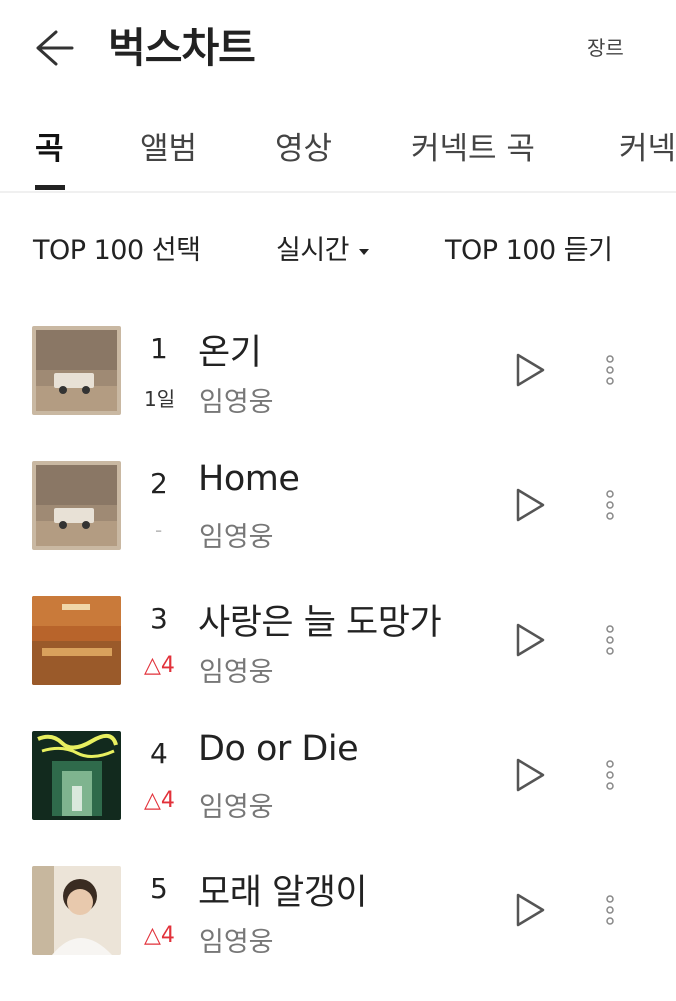 The width and height of the screenshot is (676, 1001). What do you see at coordinates (53, 47) in the screenshot?
I see `back-arrow-icon` at bounding box center [53, 47].